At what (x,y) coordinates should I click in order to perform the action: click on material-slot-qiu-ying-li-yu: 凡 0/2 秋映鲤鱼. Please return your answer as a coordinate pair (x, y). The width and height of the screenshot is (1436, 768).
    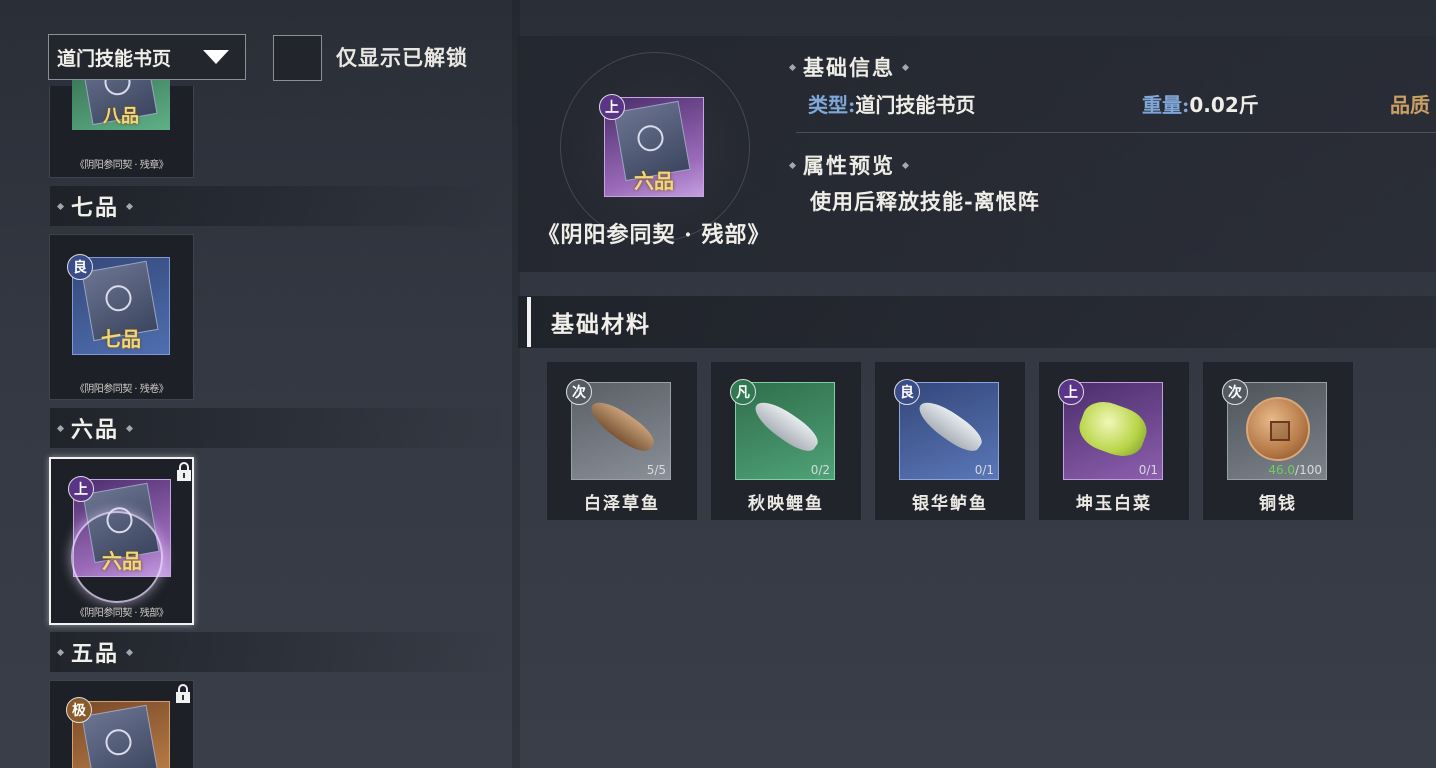
    Looking at the image, I should click on (786, 441).